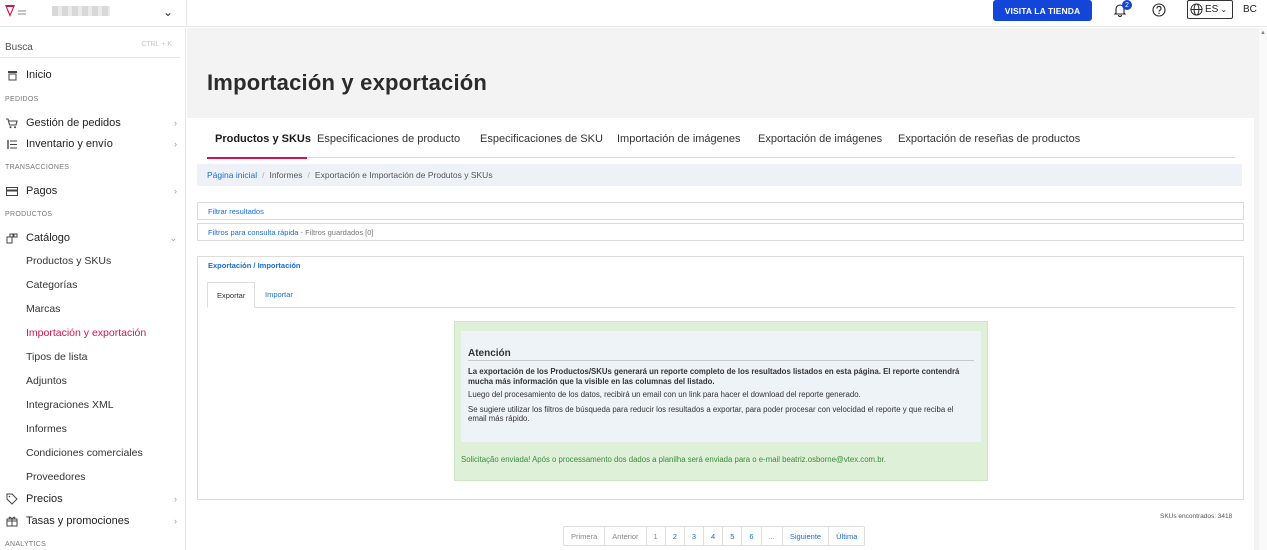 The width and height of the screenshot is (1267, 550). Describe the element at coordinates (12, 123) in the screenshot. I see `cart-icon` at that location.